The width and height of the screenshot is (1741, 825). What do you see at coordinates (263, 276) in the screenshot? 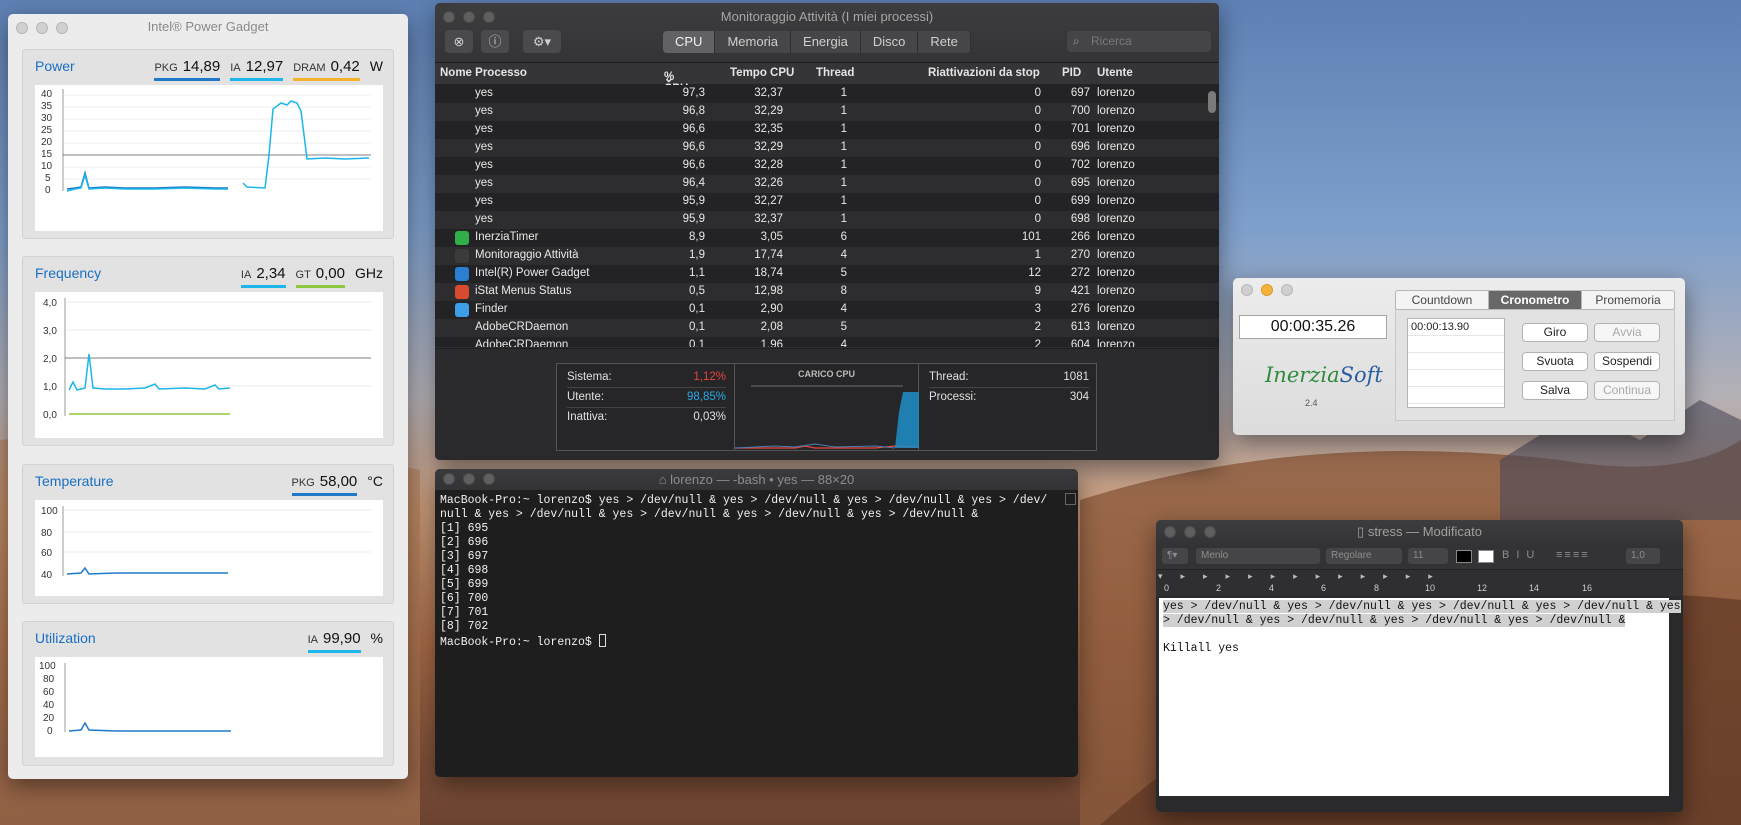
I see `metric-ia: IA 2,34` at bounding box center [263, 276].